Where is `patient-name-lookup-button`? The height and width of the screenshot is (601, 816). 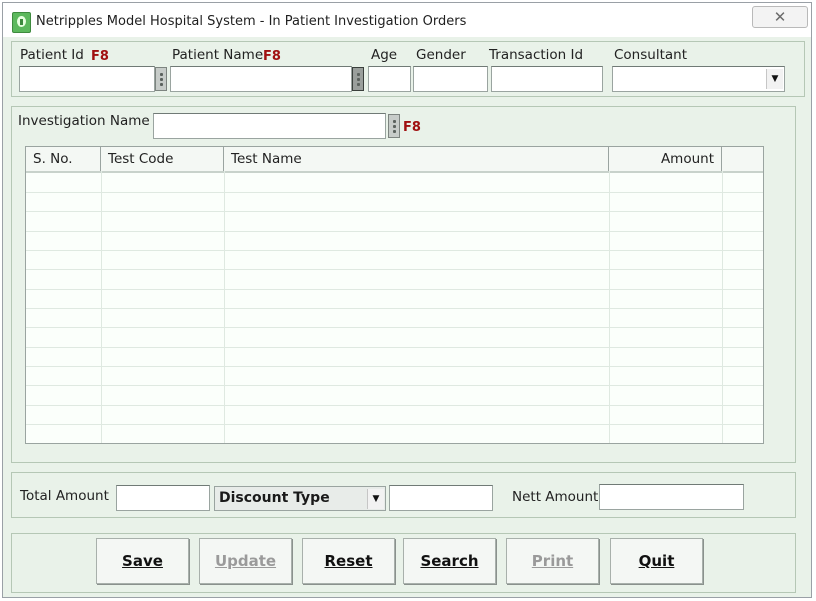 patient-name-lookup-button is located at coordinates (358, 79).